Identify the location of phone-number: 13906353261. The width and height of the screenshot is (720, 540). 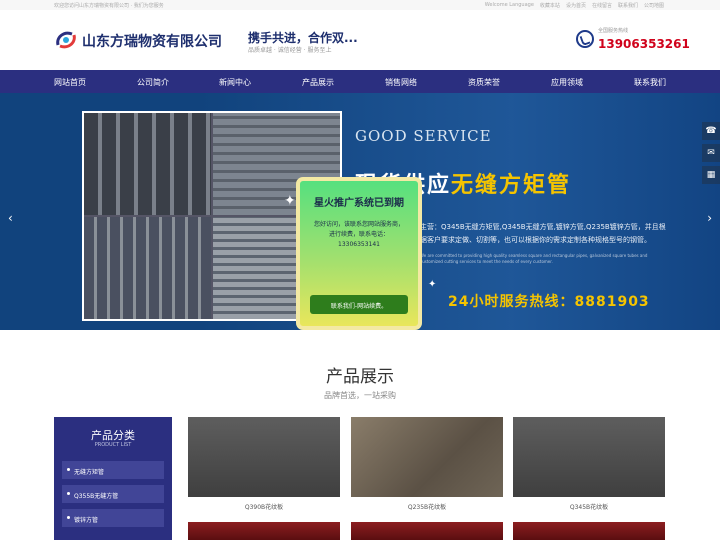
(644, 44).